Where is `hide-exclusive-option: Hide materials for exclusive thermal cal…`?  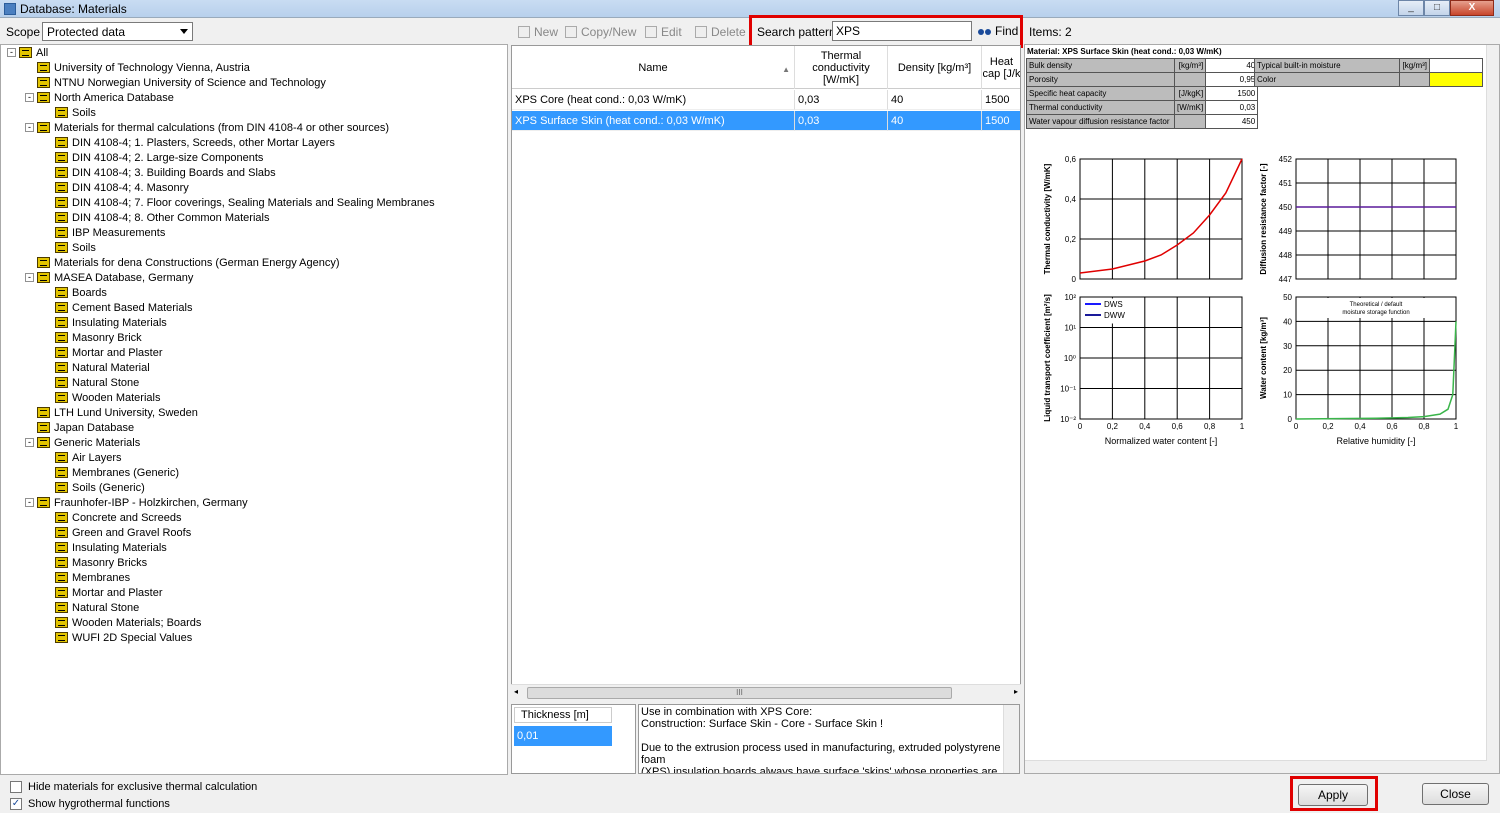 hide-exclusive-option: Hide materials for exclusive thermal cal… is located at coordinates (133, 787).